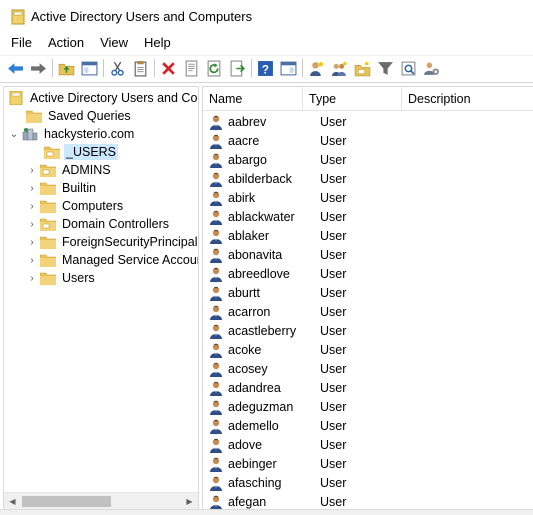 The height and width of the screenshot is (515, 533). Describe the element at coordinates (38, 68) in the screenshot. I see `forward-icon` at that location.